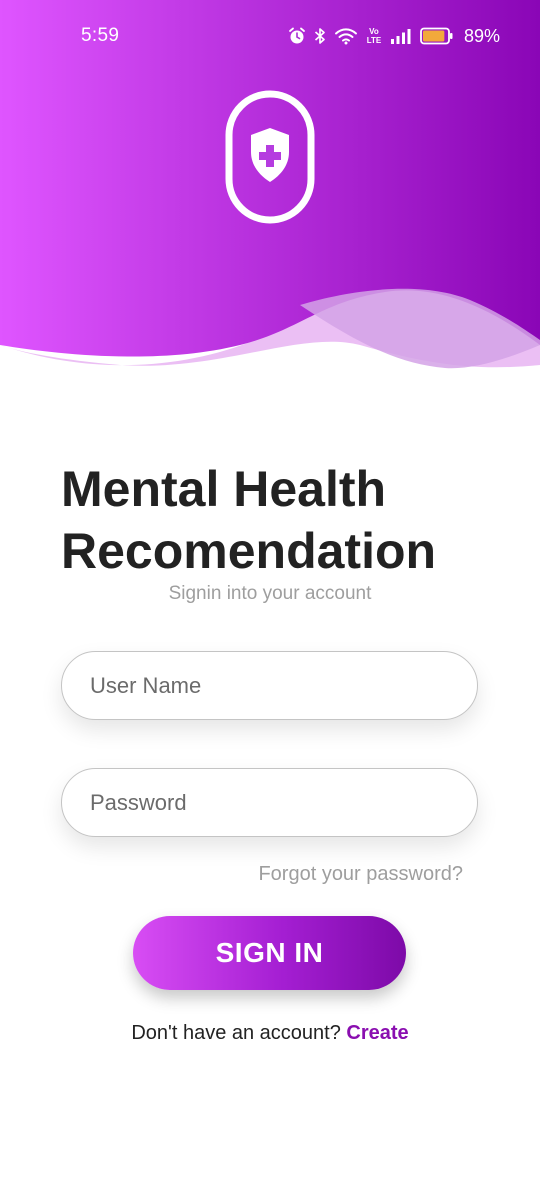 Image resolution: width=540 pixels, height=1200 pixels. What do you see at coordinates (100, 35) in the screenshot?
I see `status-time: 5:59` at bounding box center [100, 35].